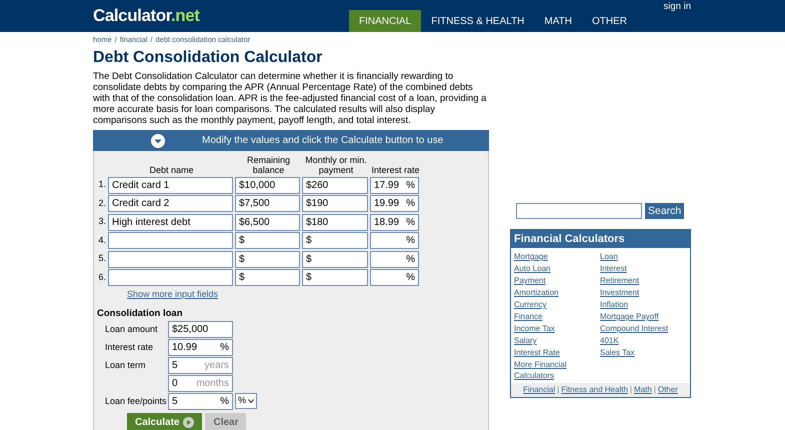  I want to click on input-field: 5 years, so click(200, 365).